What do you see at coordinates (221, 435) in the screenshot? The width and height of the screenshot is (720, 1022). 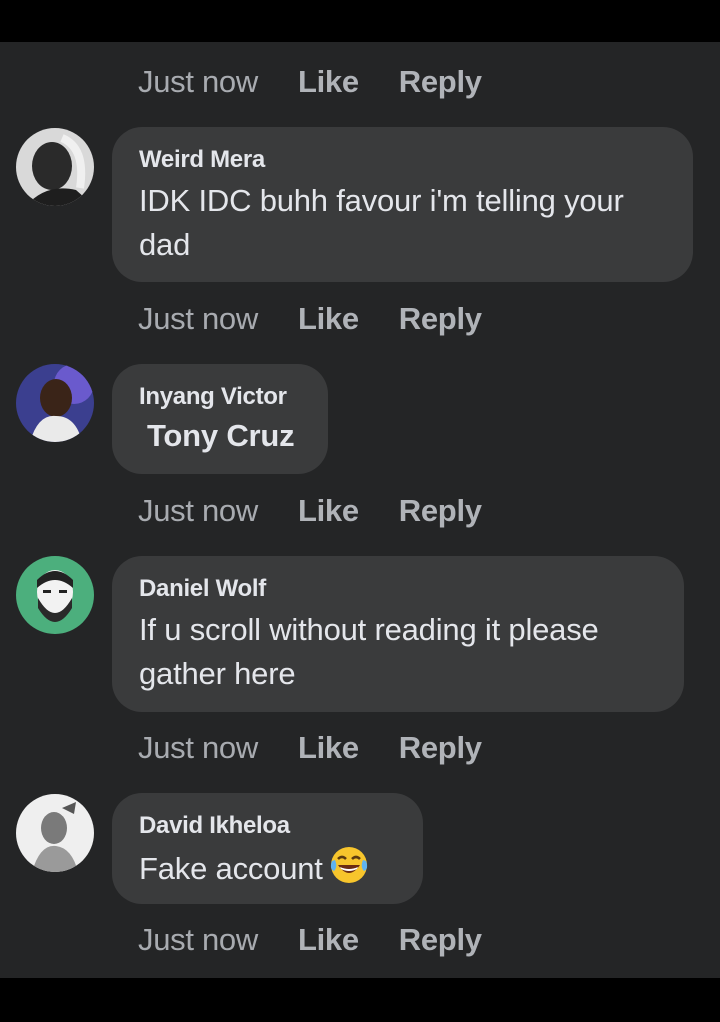 I see `comment-text: Tony Cruz` at bounding box center [221, 435].